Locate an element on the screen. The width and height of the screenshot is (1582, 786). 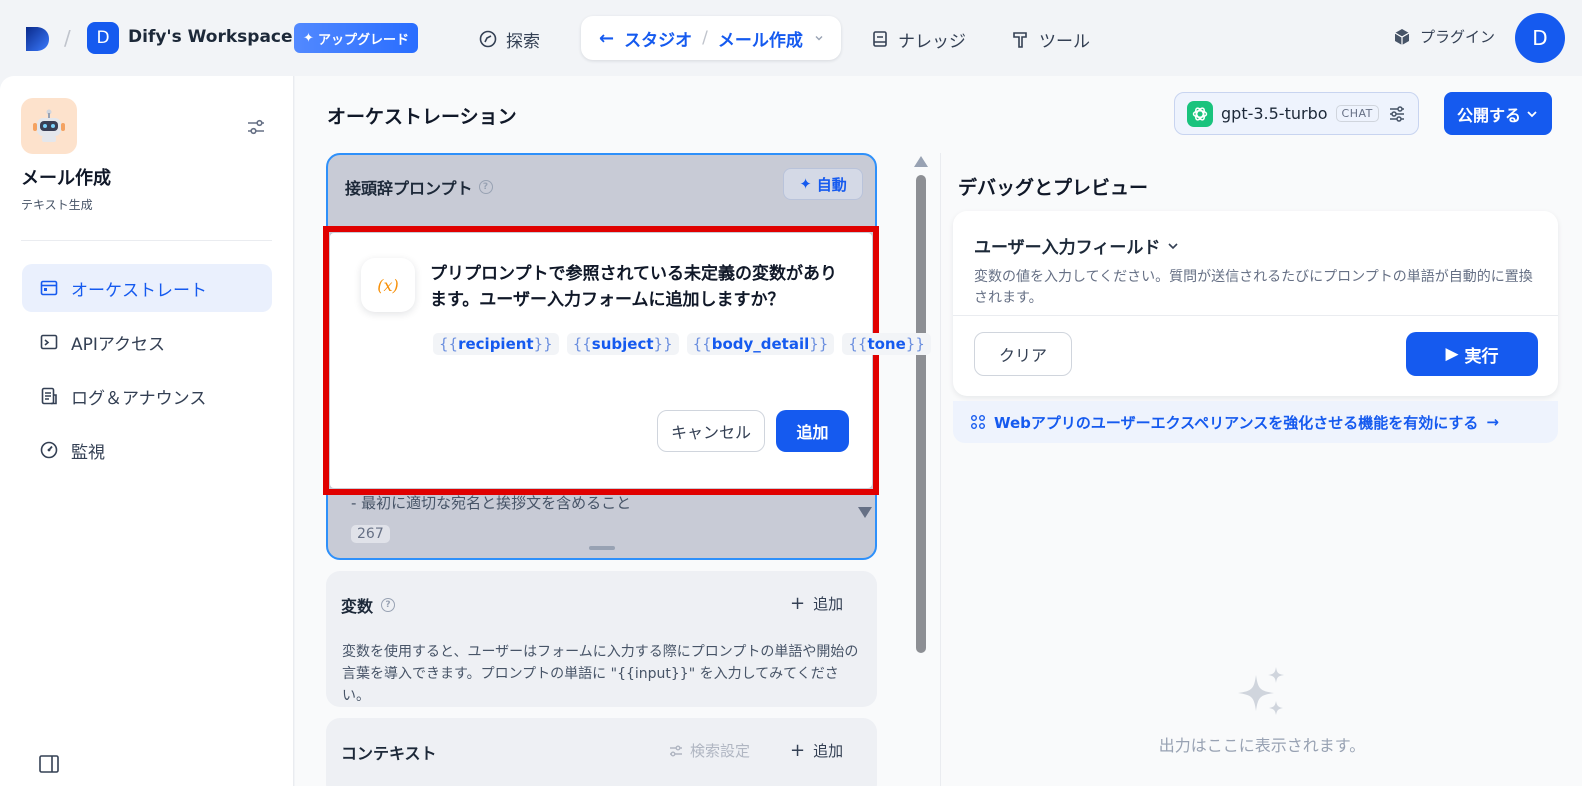
run-button: ▶ 実行 is located at coordinates (1472, 354).